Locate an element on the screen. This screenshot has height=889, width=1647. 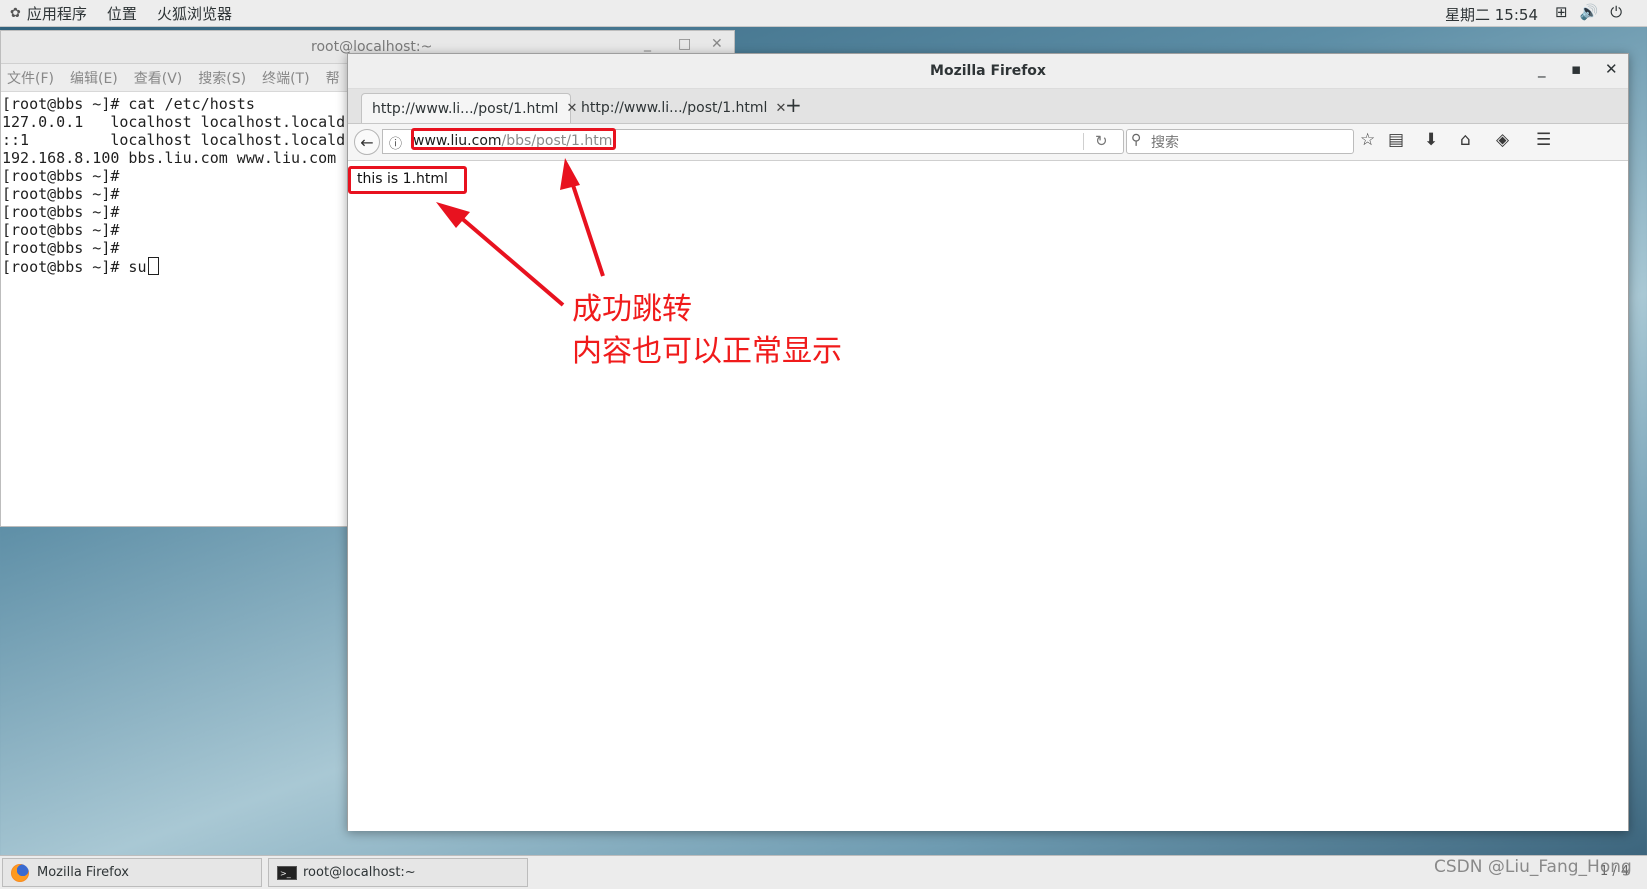
taskbar-item-firefox: Mozilla Firefox is located at coordinates (132, 872).